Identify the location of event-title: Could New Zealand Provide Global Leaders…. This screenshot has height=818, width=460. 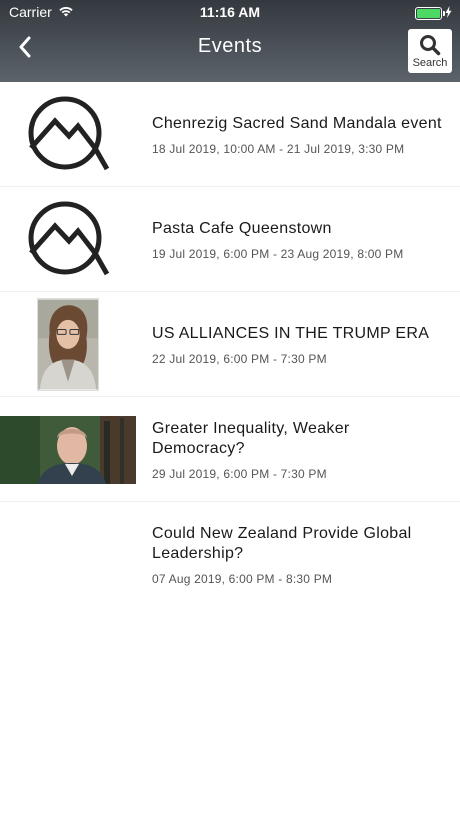
(282, 543).